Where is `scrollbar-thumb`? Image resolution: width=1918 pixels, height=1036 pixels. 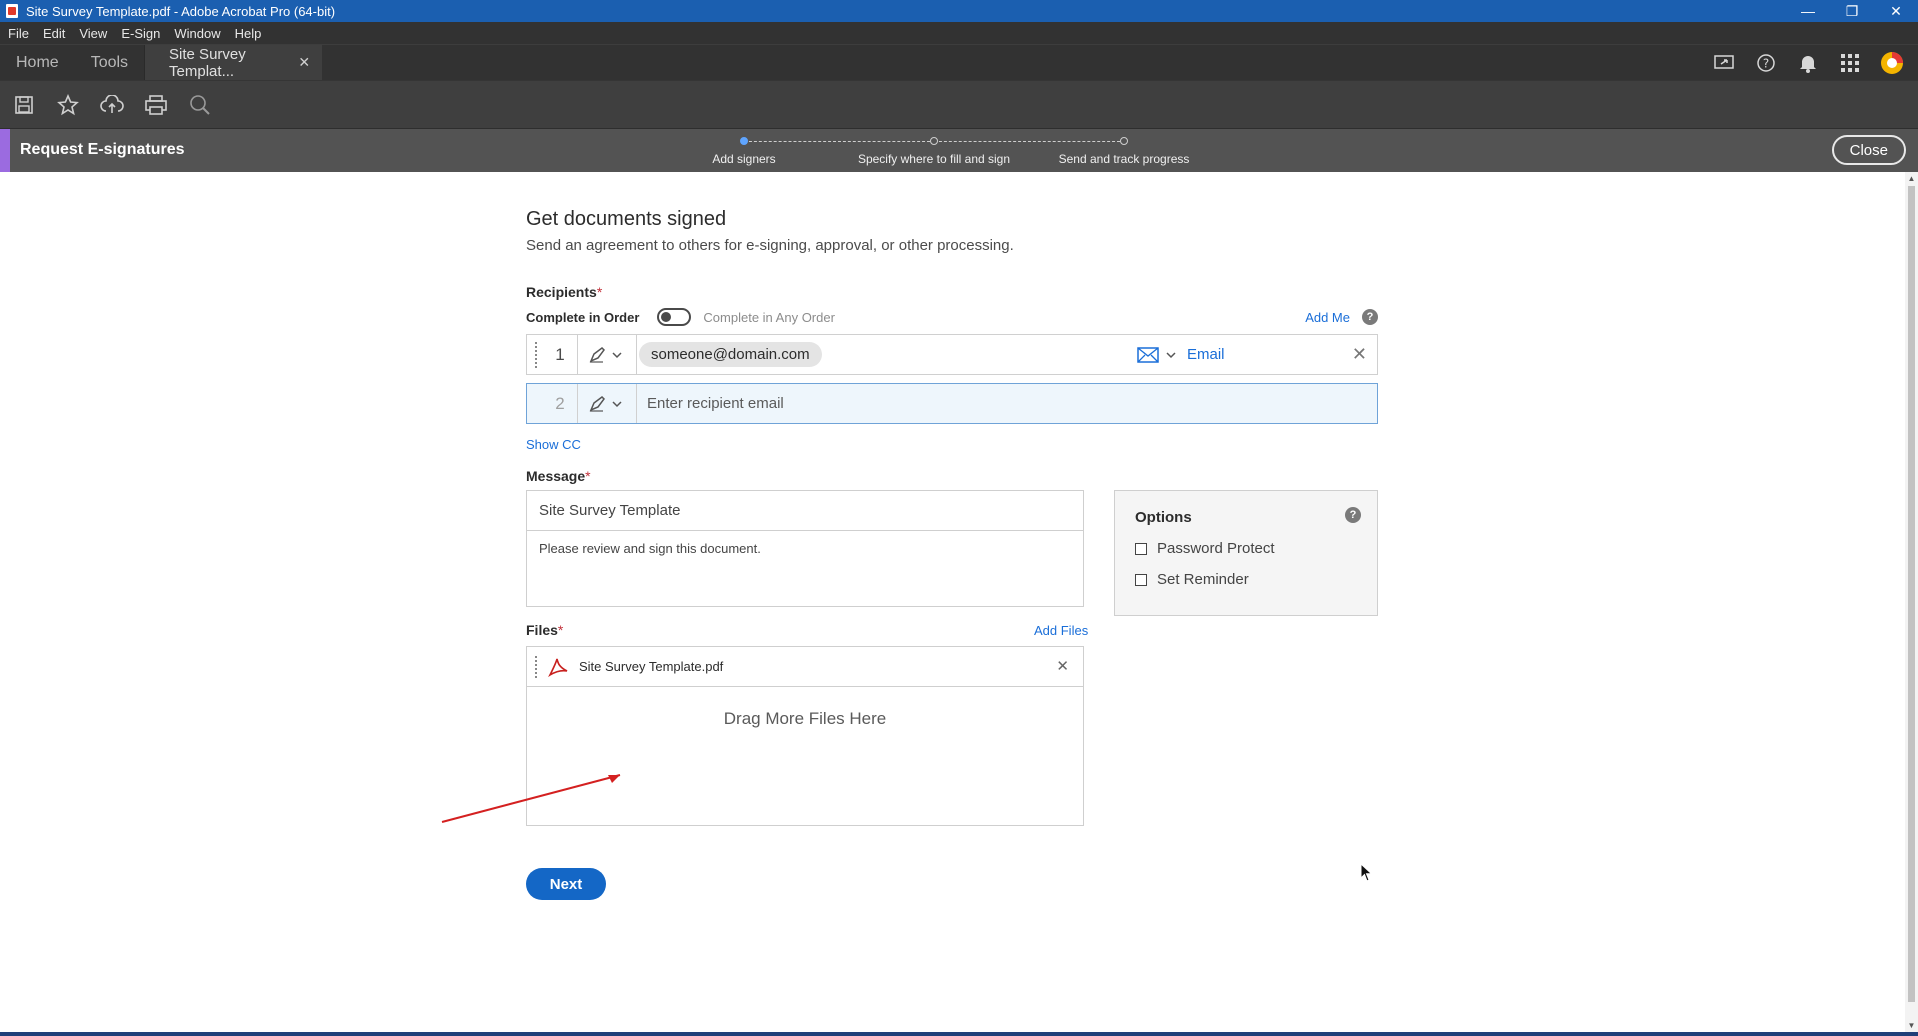 scrollbar-thumb is located at coordinates (1911, 594).